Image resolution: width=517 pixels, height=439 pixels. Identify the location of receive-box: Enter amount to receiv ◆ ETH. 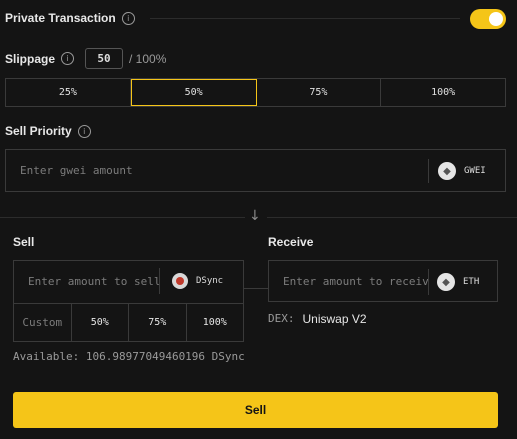
(383, 281).